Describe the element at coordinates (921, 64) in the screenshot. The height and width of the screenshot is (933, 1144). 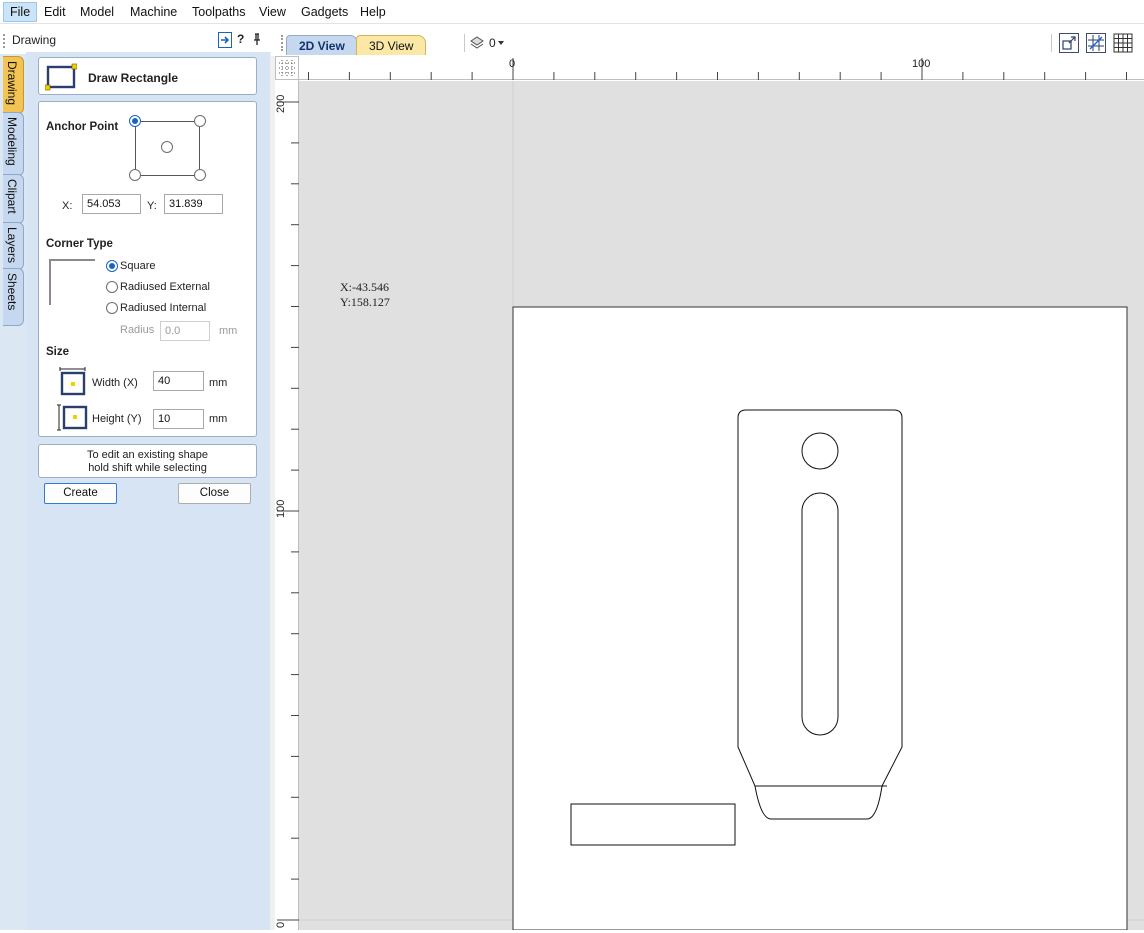
I see `ruler-label-x-100: 100` at that location.